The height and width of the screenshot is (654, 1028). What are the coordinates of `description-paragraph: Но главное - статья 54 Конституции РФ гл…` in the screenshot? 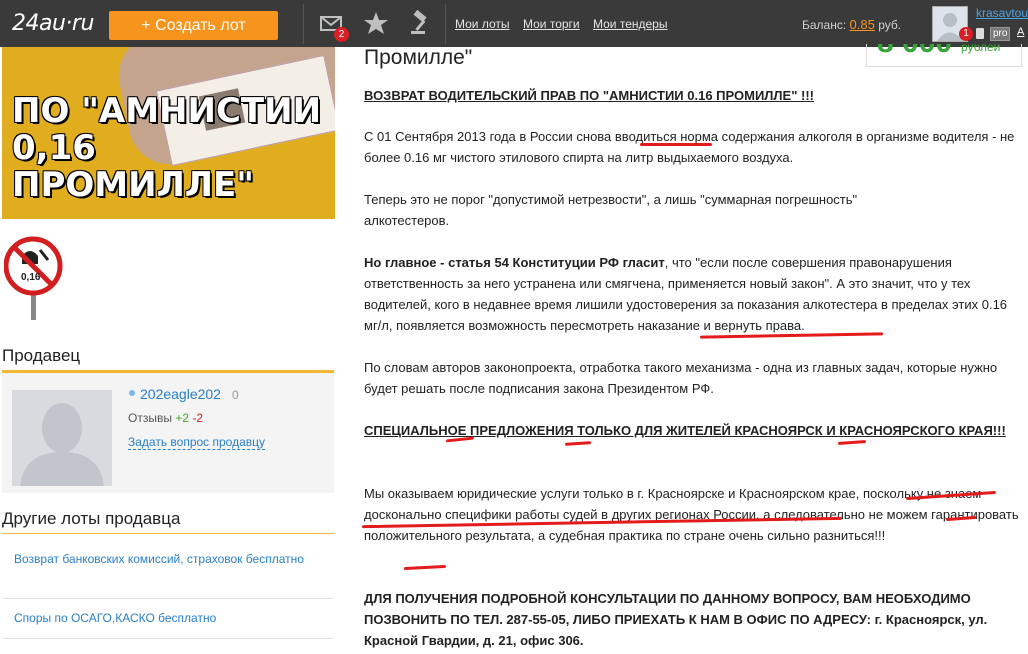 It's located at (694, 294).